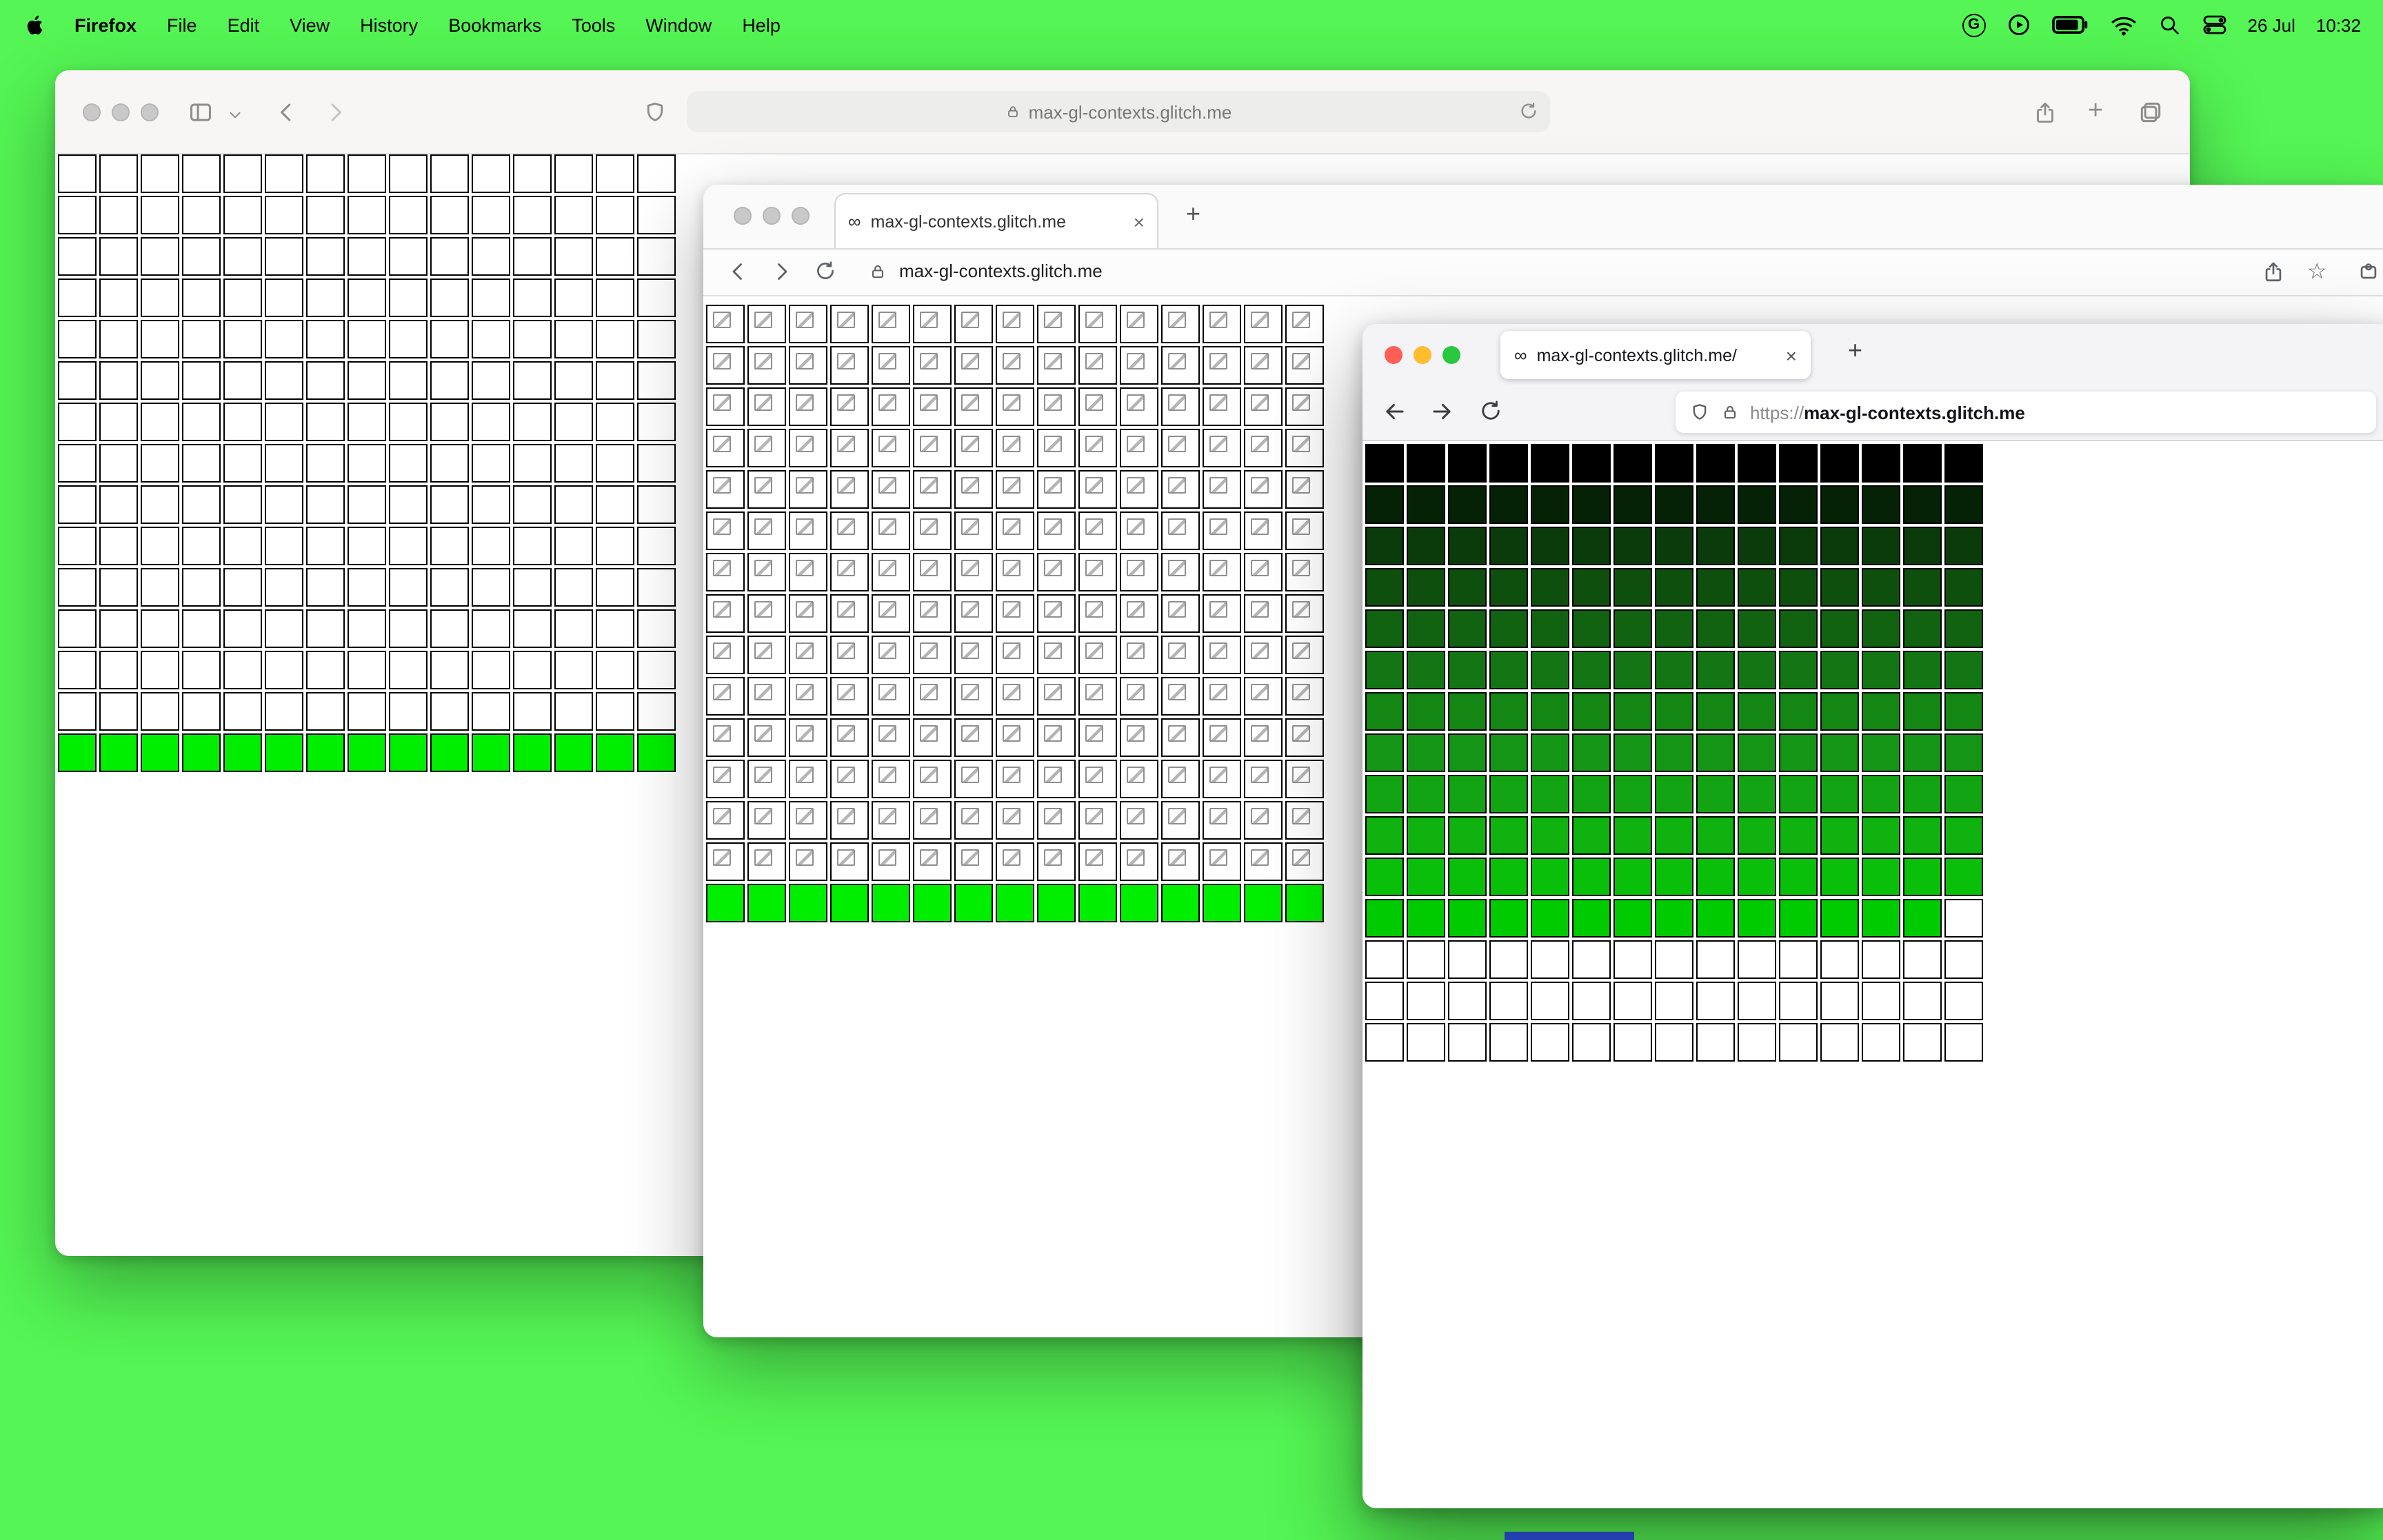 The width and height of the screenshot is (2383, 1540). Describe the element at coordinates (761, 25) in the screenshot. I see `menu-help: Help` at that location.